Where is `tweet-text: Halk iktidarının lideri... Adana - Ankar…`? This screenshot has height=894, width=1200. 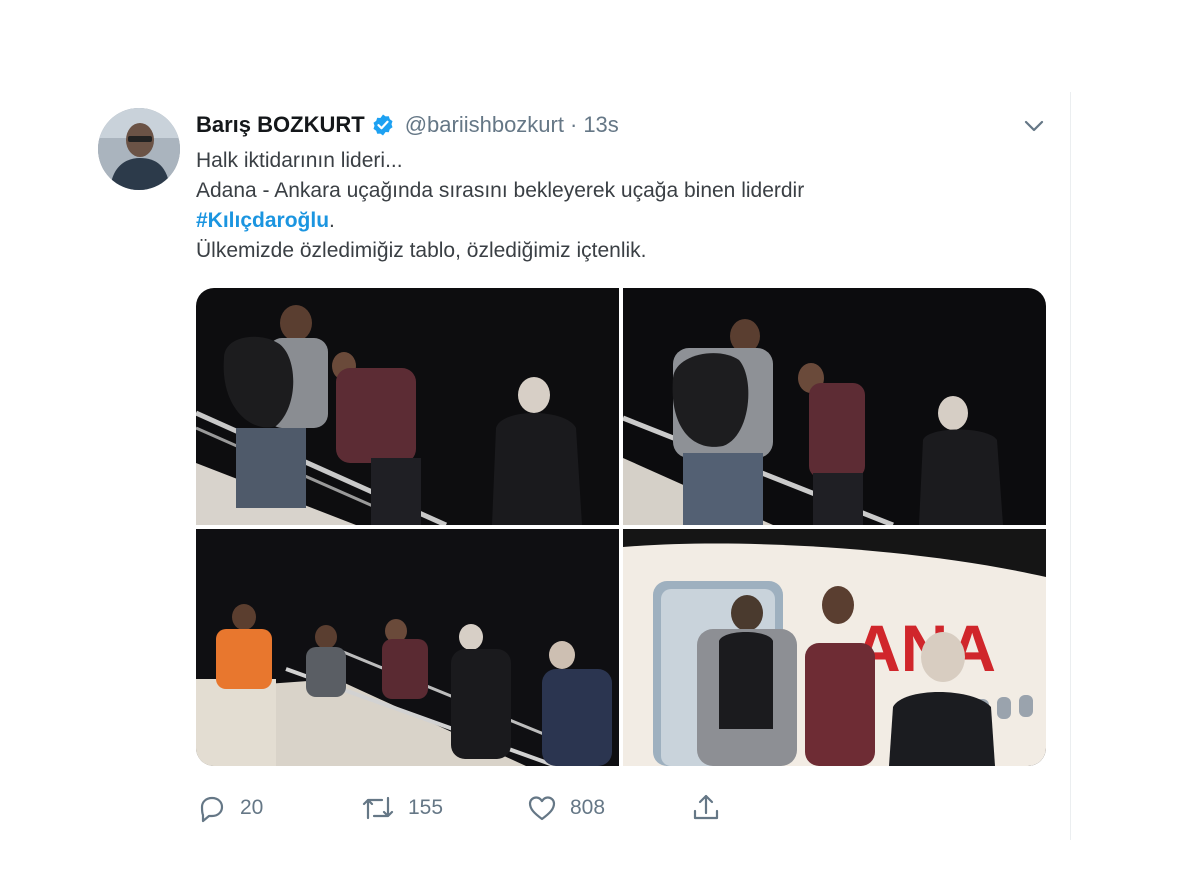 tweet-text: Halk iktidarının lideri... Adana - Ankar… is located at coordinates (606, 206).